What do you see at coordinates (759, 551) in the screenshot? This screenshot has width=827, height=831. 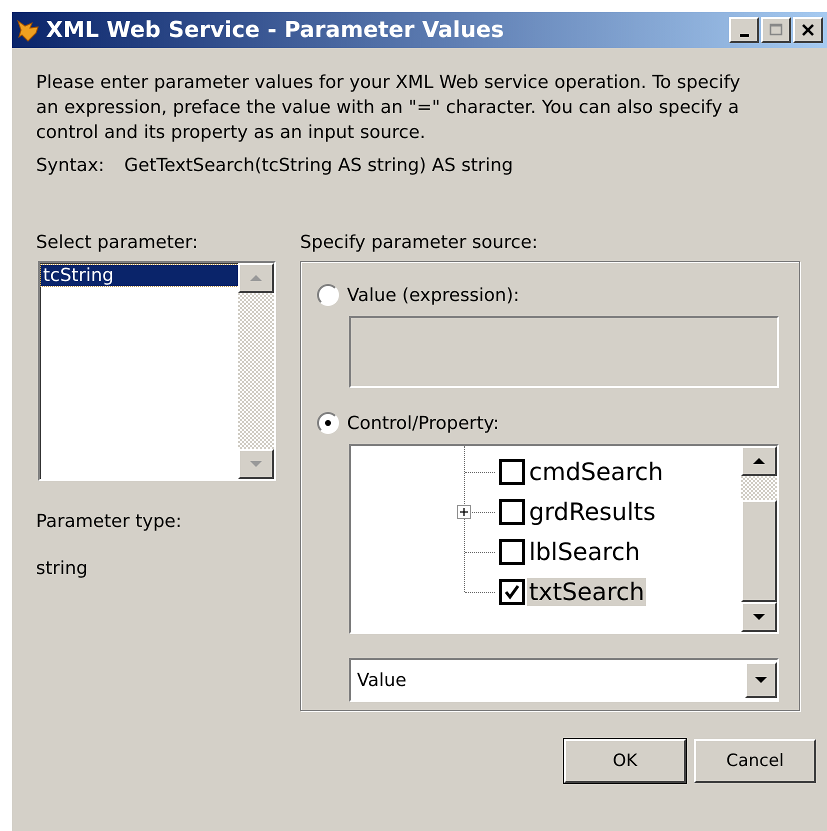 I see `scrollbar-thumb` at bounding box center [759, 551].